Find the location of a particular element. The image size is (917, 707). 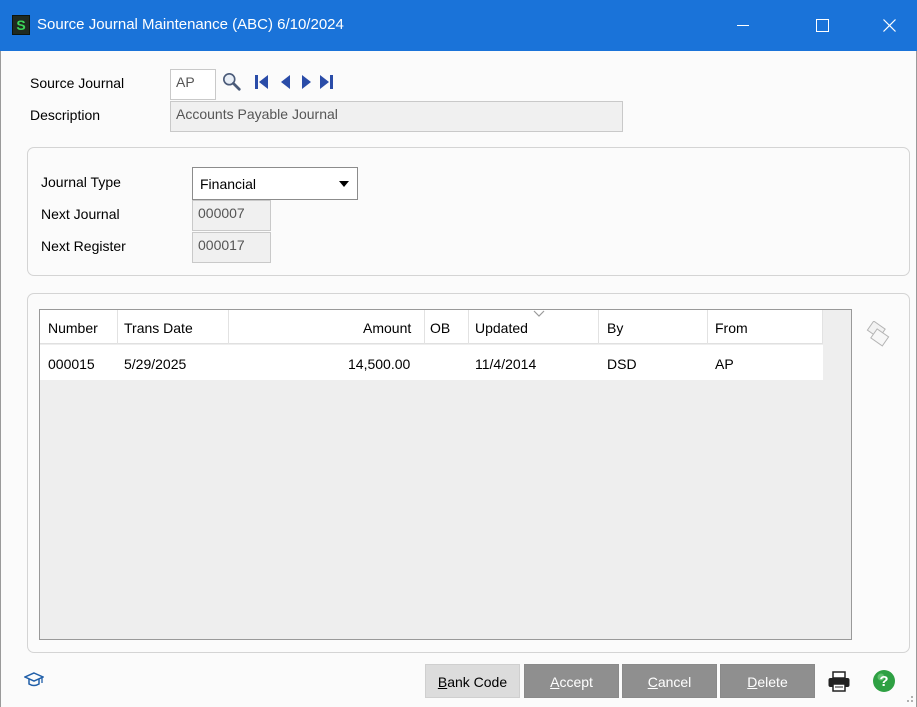

resize-grip-icon is located at coordinates (909, 698).